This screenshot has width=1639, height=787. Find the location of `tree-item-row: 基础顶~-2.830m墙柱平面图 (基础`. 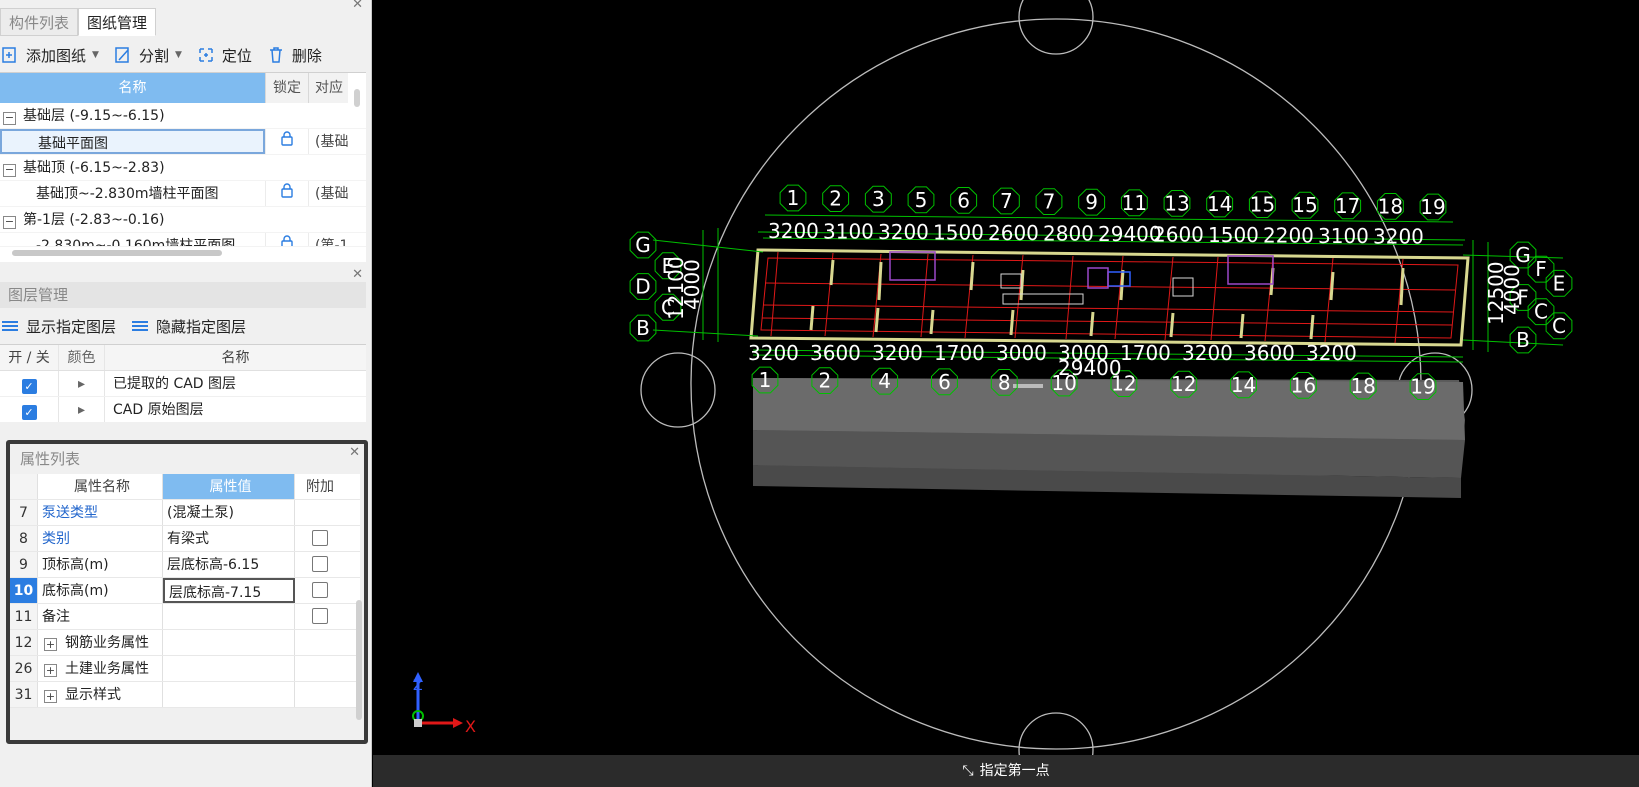

tree-item-row: 基础顶~-2.830m墙柱平面图 (基础 is located at coordinates (183, 194).